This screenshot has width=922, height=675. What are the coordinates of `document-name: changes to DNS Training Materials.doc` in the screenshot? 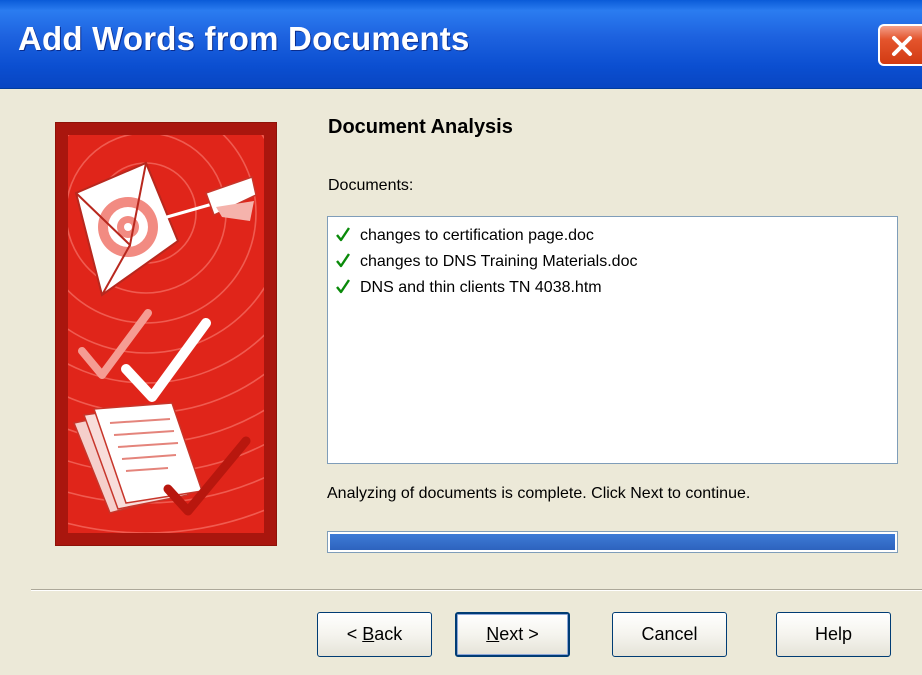 It's located at (499, 261).